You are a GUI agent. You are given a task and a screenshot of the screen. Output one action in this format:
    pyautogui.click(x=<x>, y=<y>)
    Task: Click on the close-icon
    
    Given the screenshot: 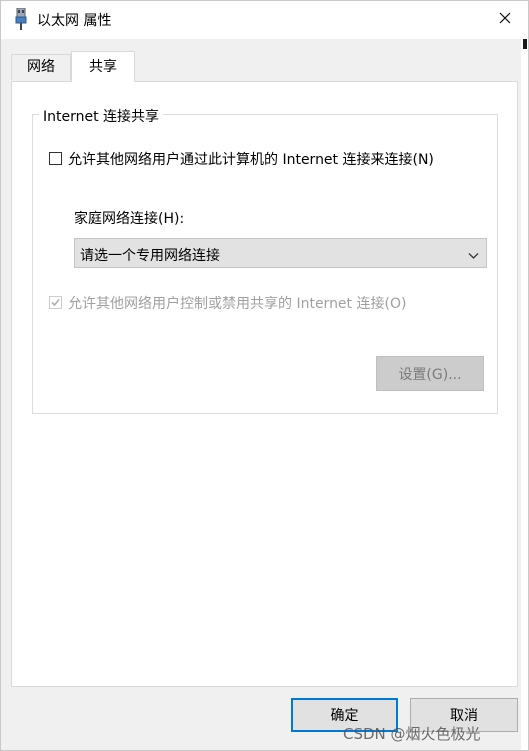 What is the action you would take?
    pyautogui.click(x=505, y=20)
    